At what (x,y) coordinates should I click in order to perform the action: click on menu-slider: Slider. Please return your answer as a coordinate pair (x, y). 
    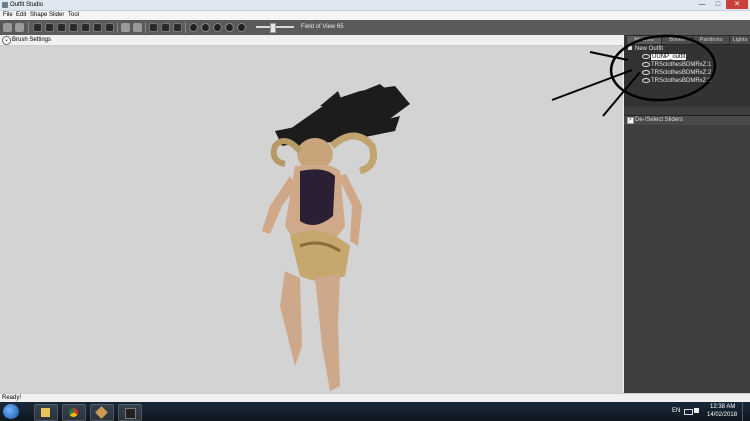
    Looking at the image, I should click on (56, 15).